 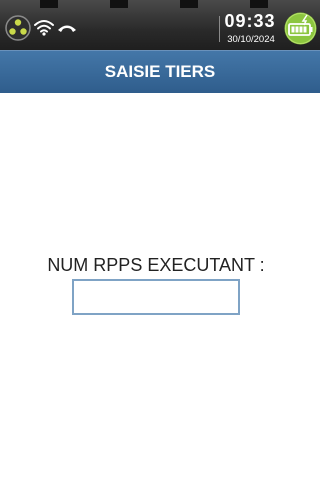 I want to click on status-bar: 09:33 30/10/2024, so click(x=160, y=25).